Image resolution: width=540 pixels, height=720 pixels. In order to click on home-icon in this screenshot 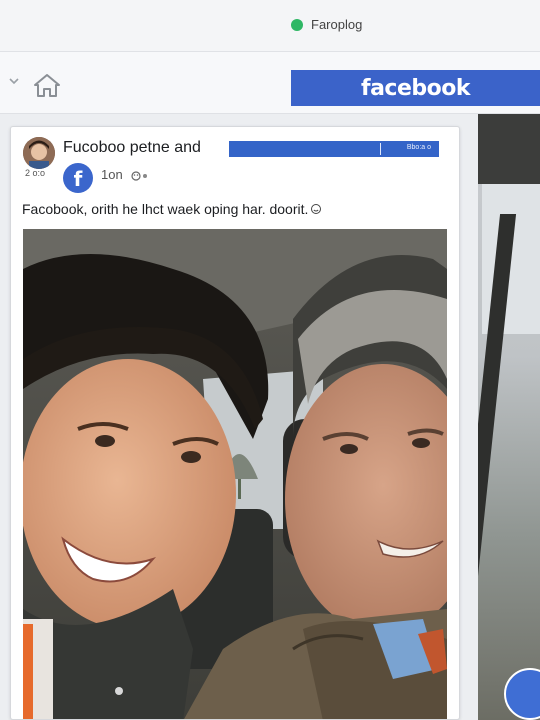, I will do `click(47, 85)`.